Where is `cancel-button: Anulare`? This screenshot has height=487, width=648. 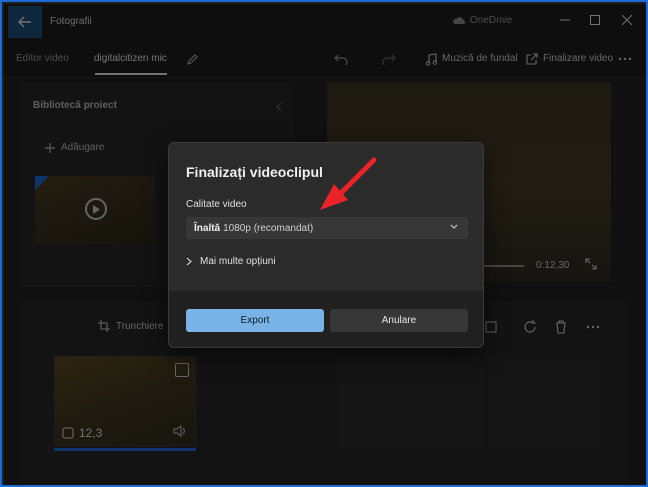
cancel-button: Anulare is located at coordinates (399, 320).